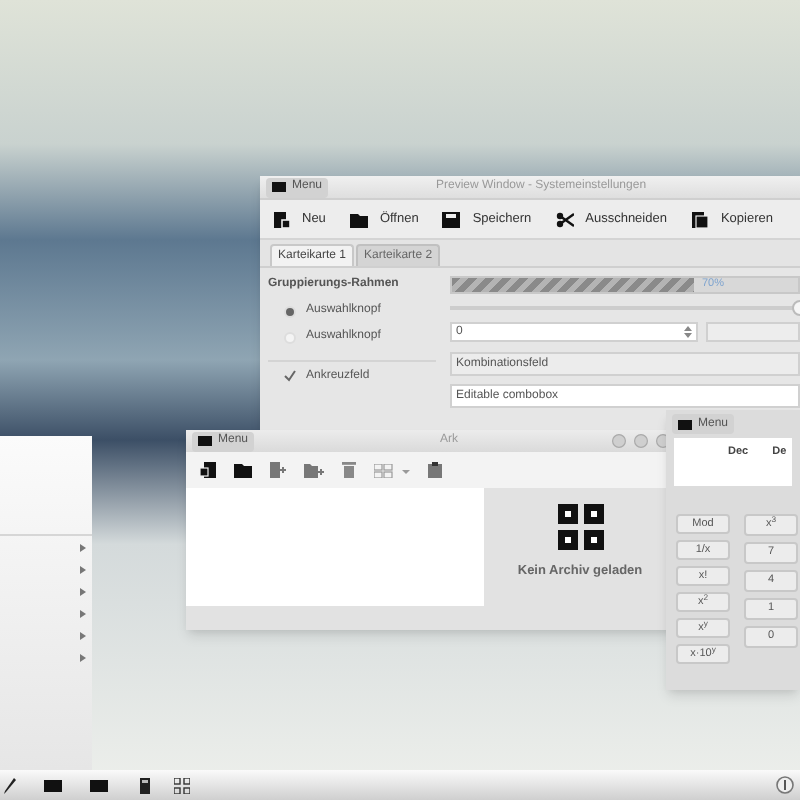 Image resolution: width=800 pixels, height=800 pixels. What do you see at coordinates (278, 470) in the screenshot?
I see `add-file-icon` at bounding box center [278, 470].